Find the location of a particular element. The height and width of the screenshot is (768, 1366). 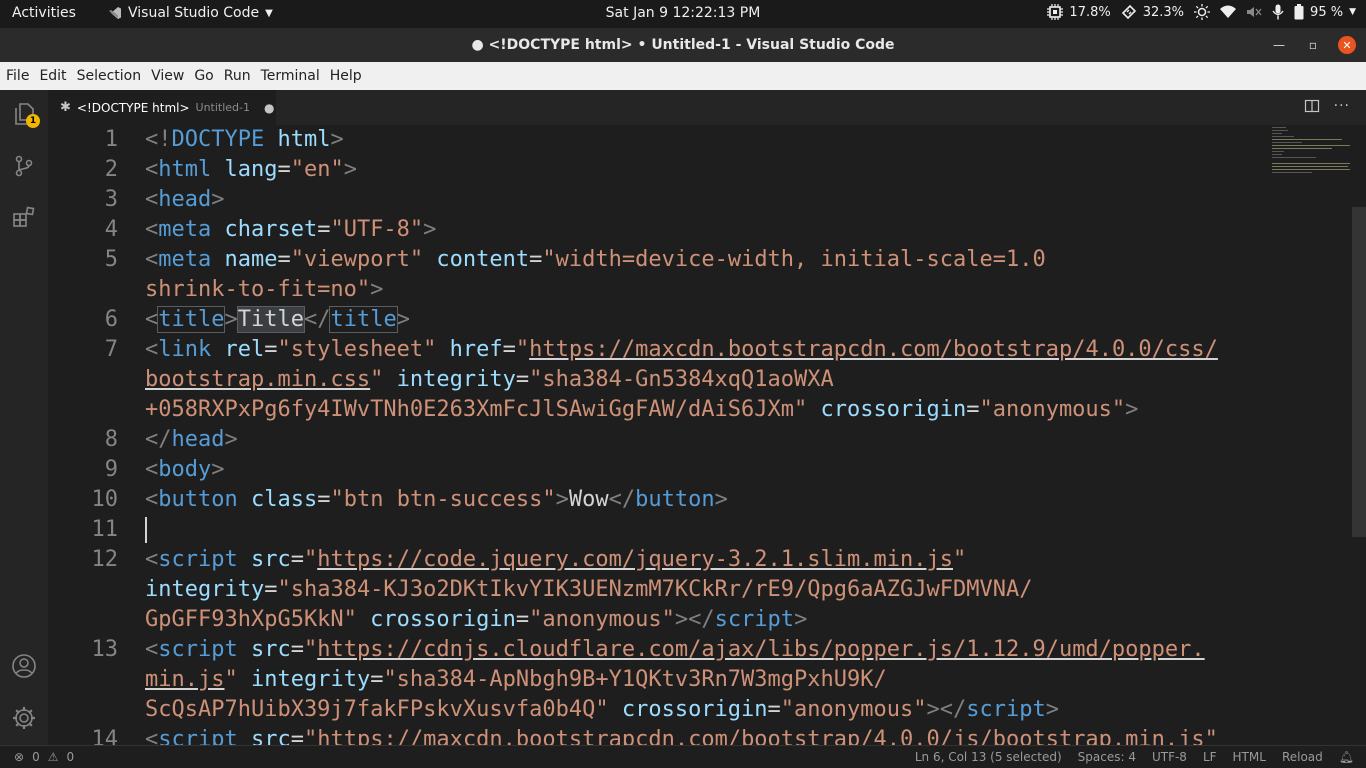

cursor-position: Ln 6, Col 13 (5 selected) is located at coordinates (988, 757).